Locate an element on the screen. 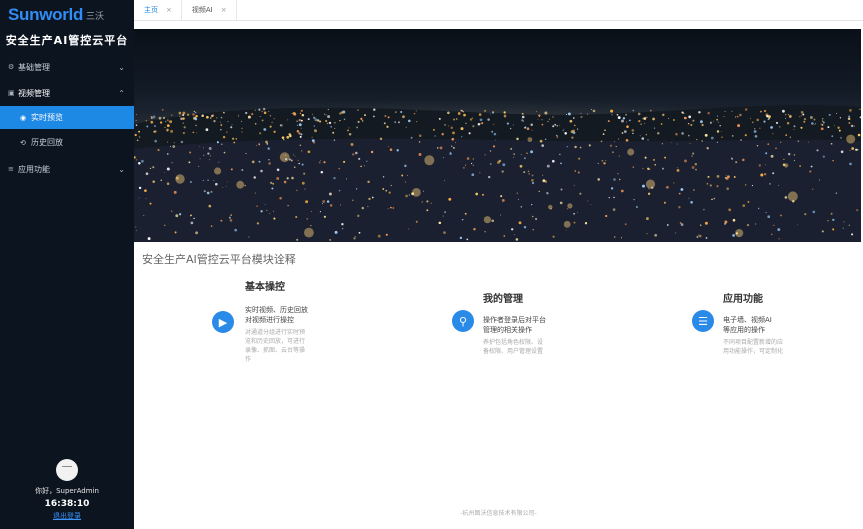  tab-video-ai: 视频AI × is located at coordinates (209, 10).